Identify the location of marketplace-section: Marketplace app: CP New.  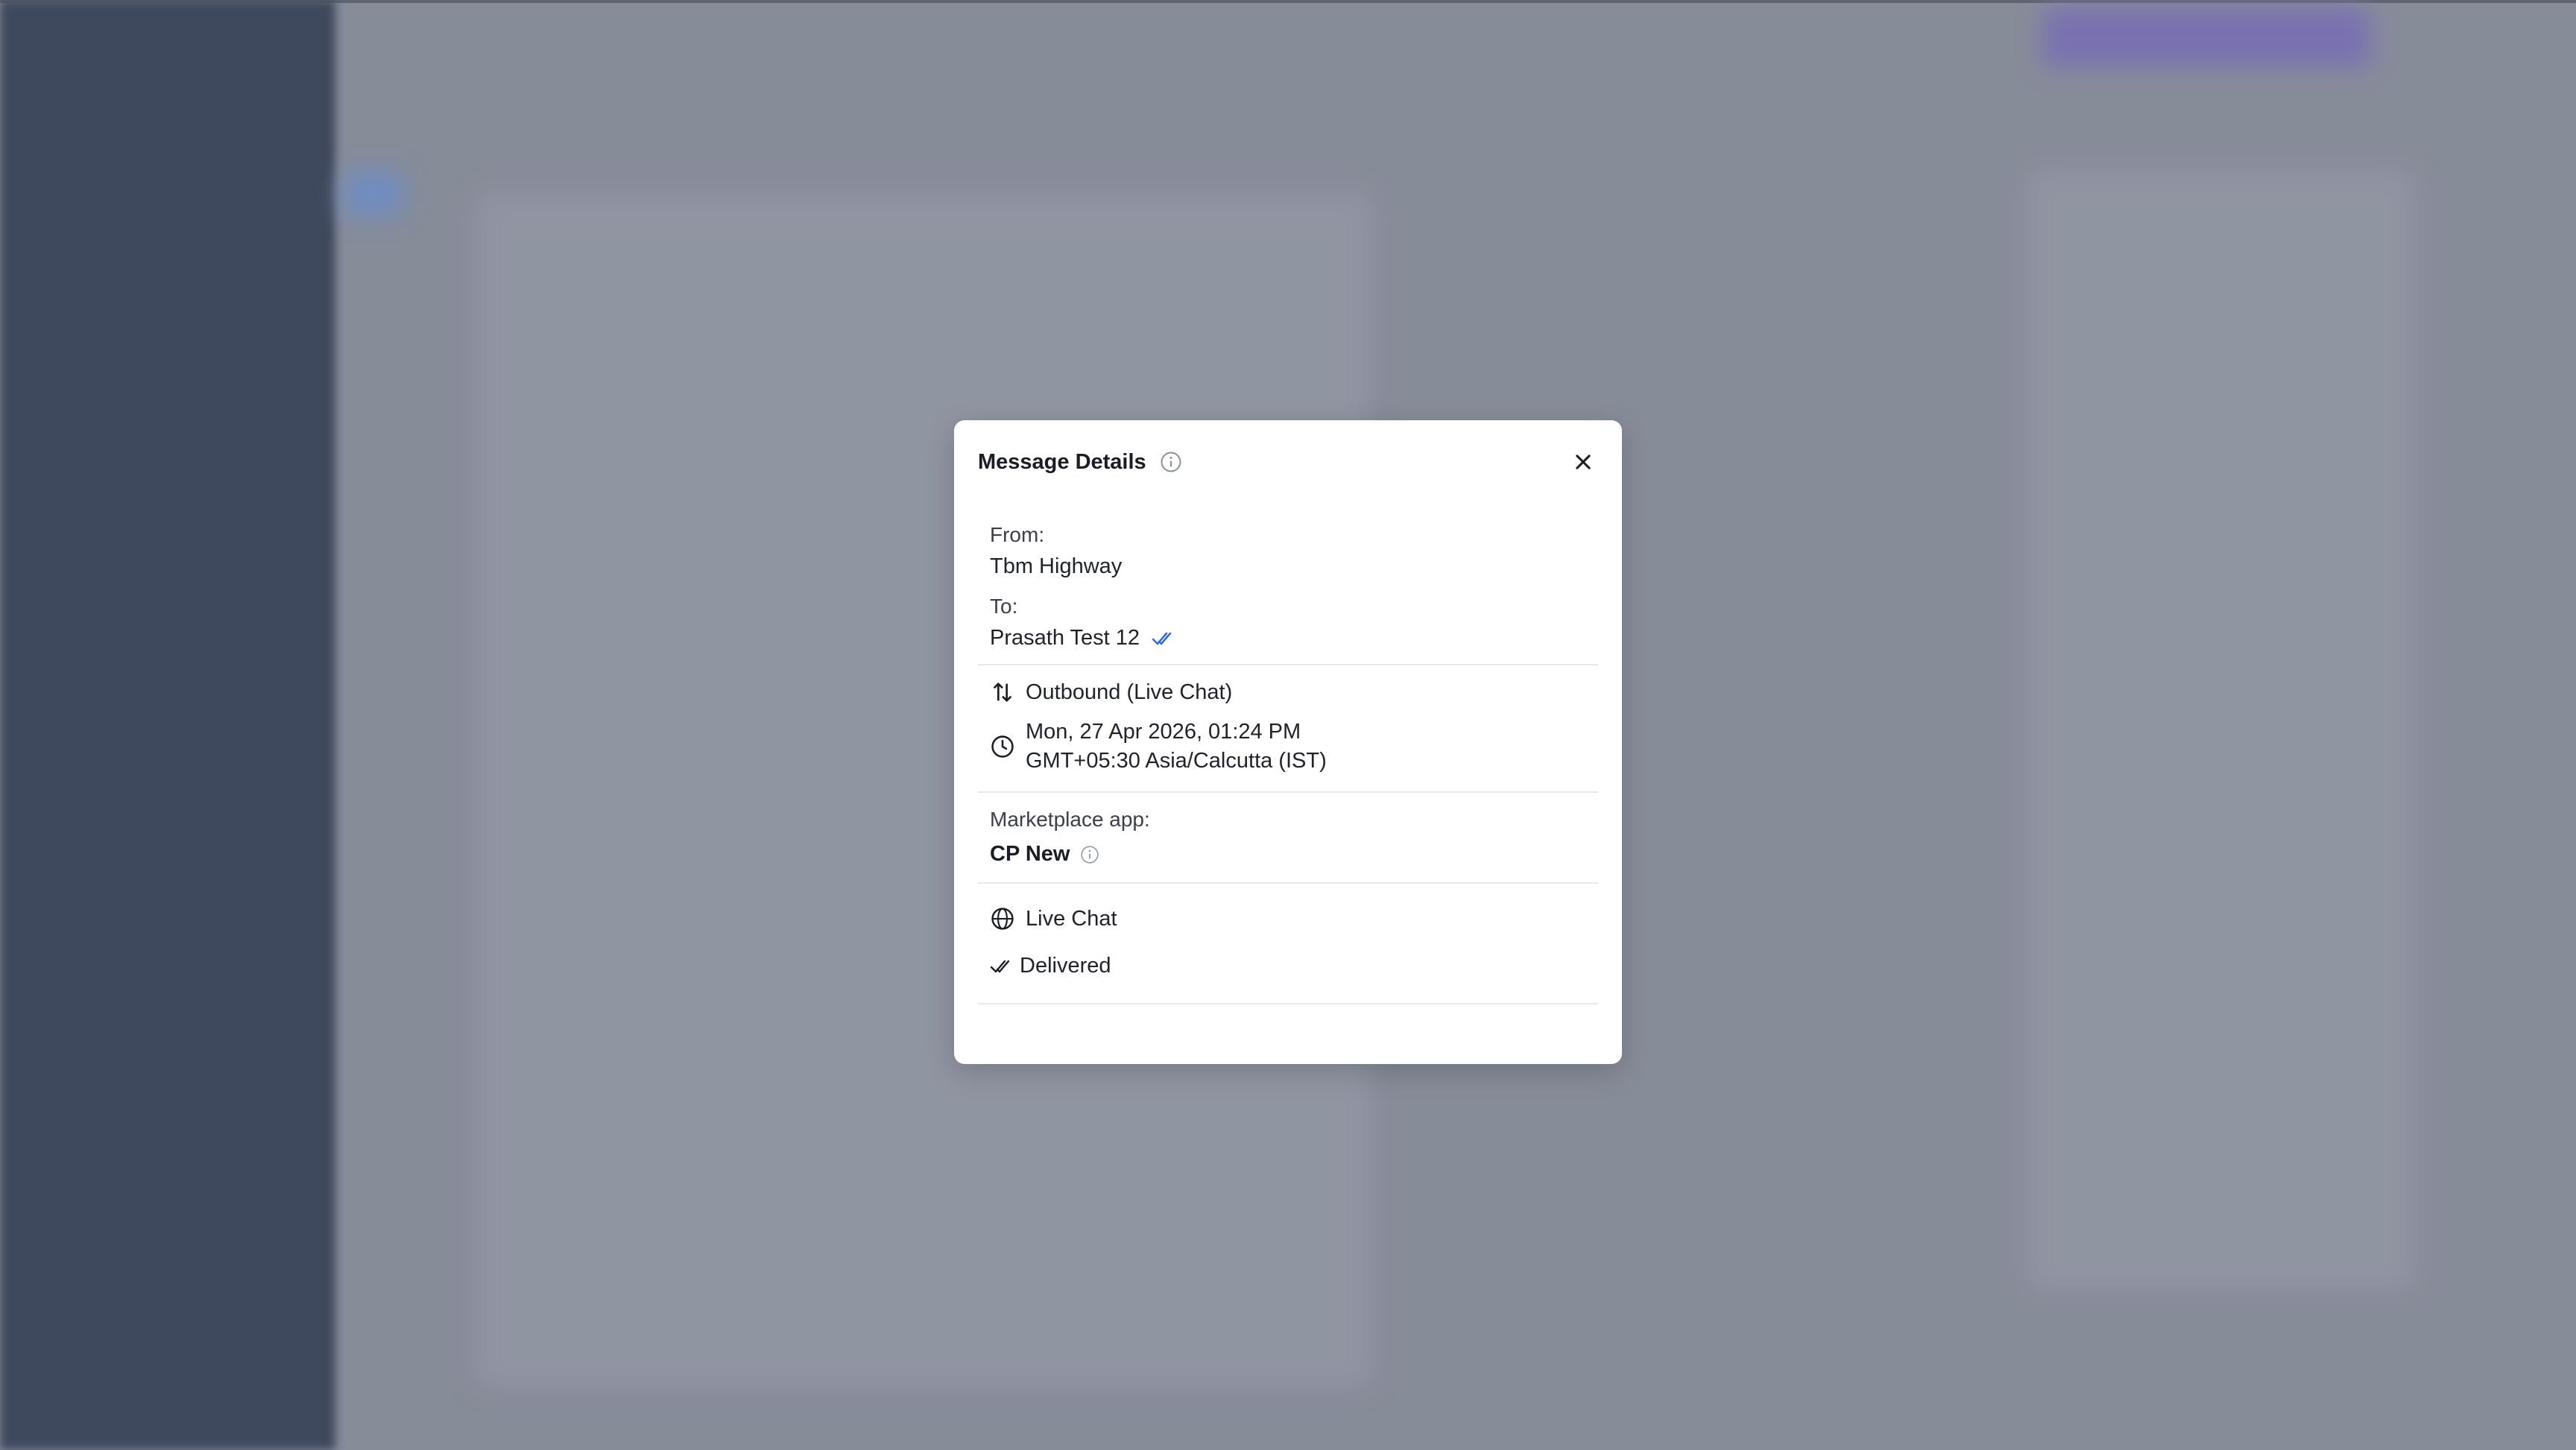
(1294, 837).